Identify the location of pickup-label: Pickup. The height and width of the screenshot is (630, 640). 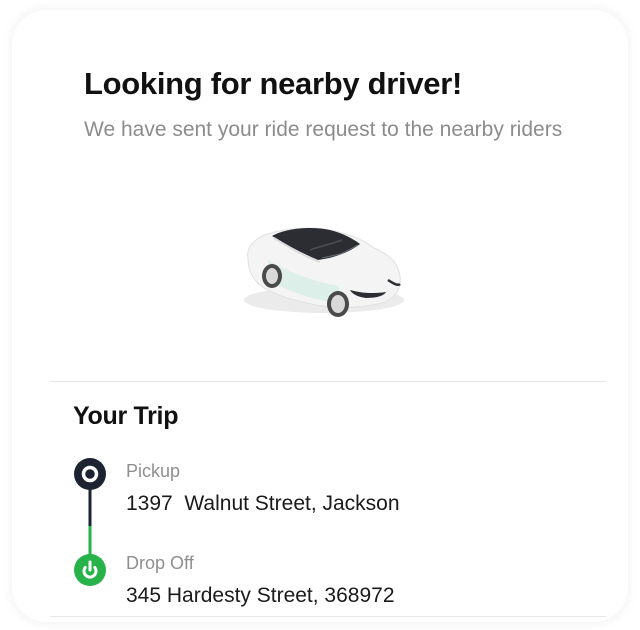
(153, 471).